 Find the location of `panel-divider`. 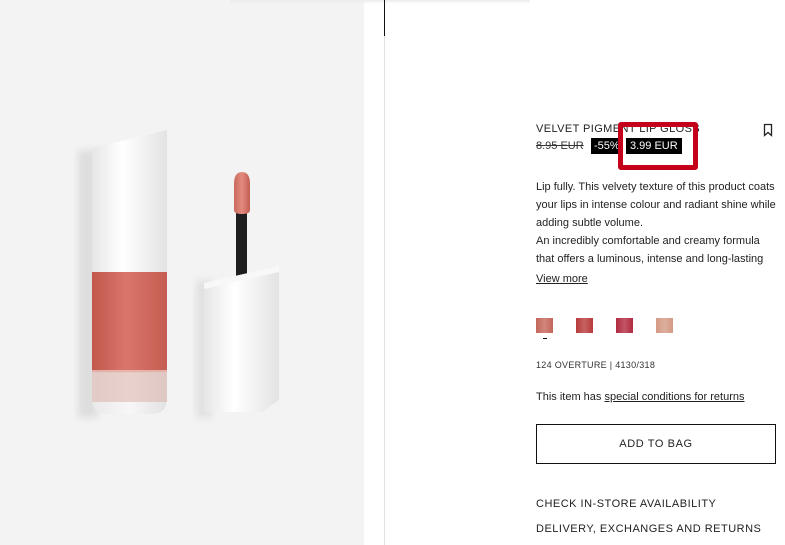

panel-divider is located at coordinates (384, 272).